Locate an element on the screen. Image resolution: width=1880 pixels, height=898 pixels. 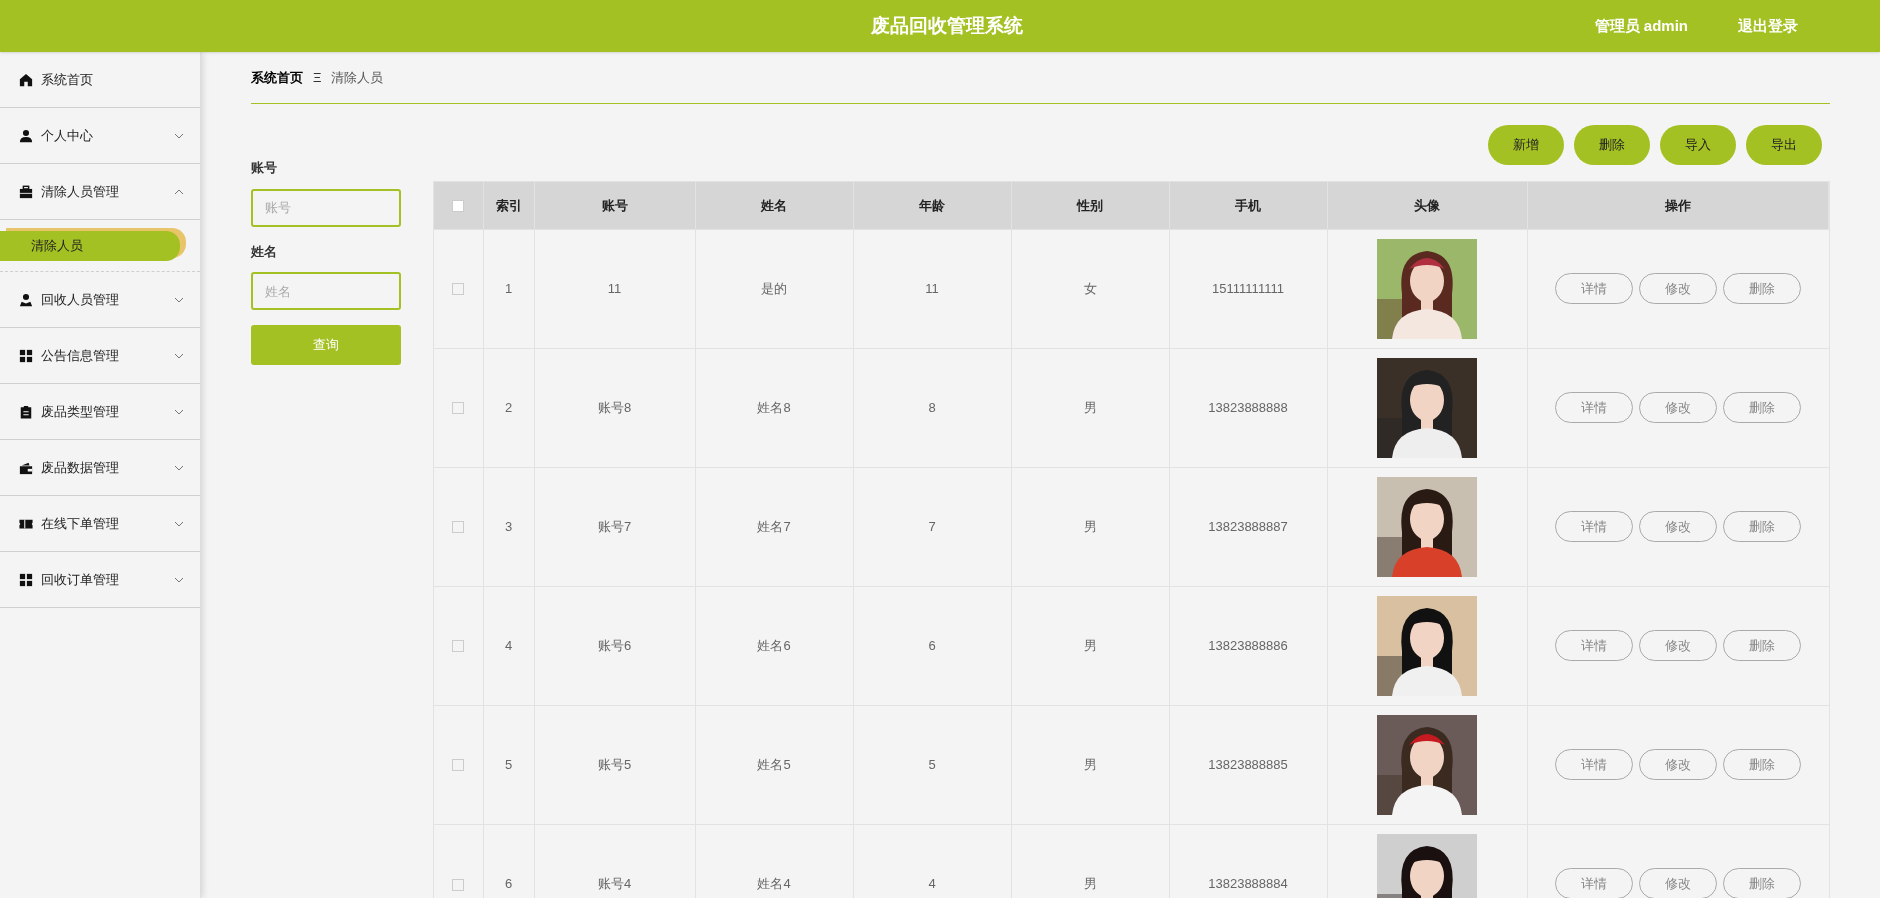
menu-item: 清除人员管理 is located at coordinates (100, 192).